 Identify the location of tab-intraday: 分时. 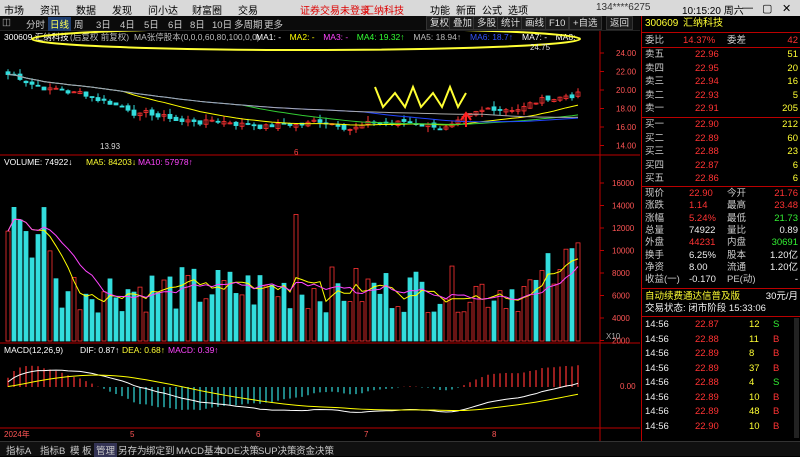
(35, 24).